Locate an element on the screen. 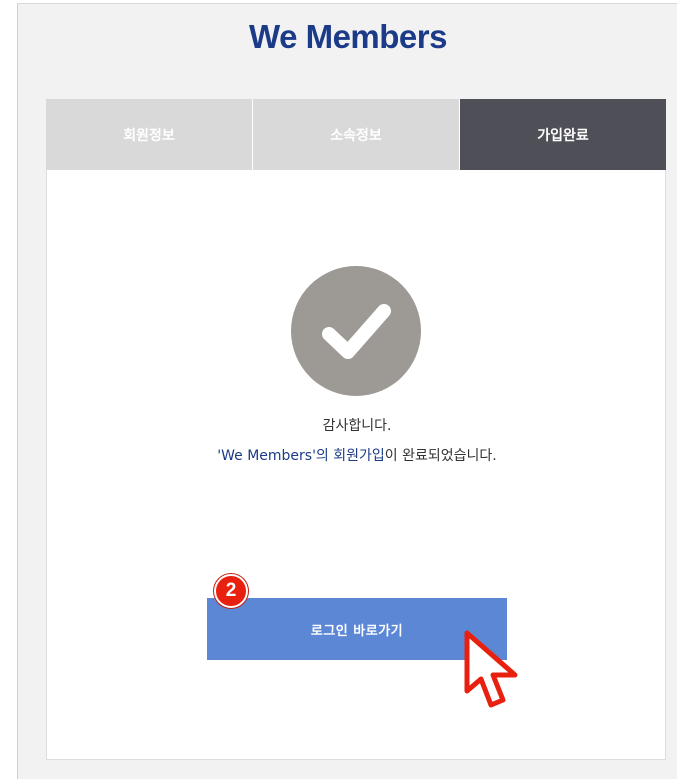 This screenshot has width=677, height=779. step-tab-signup-complete: 가입완료 is located at coordinates (563, 134).